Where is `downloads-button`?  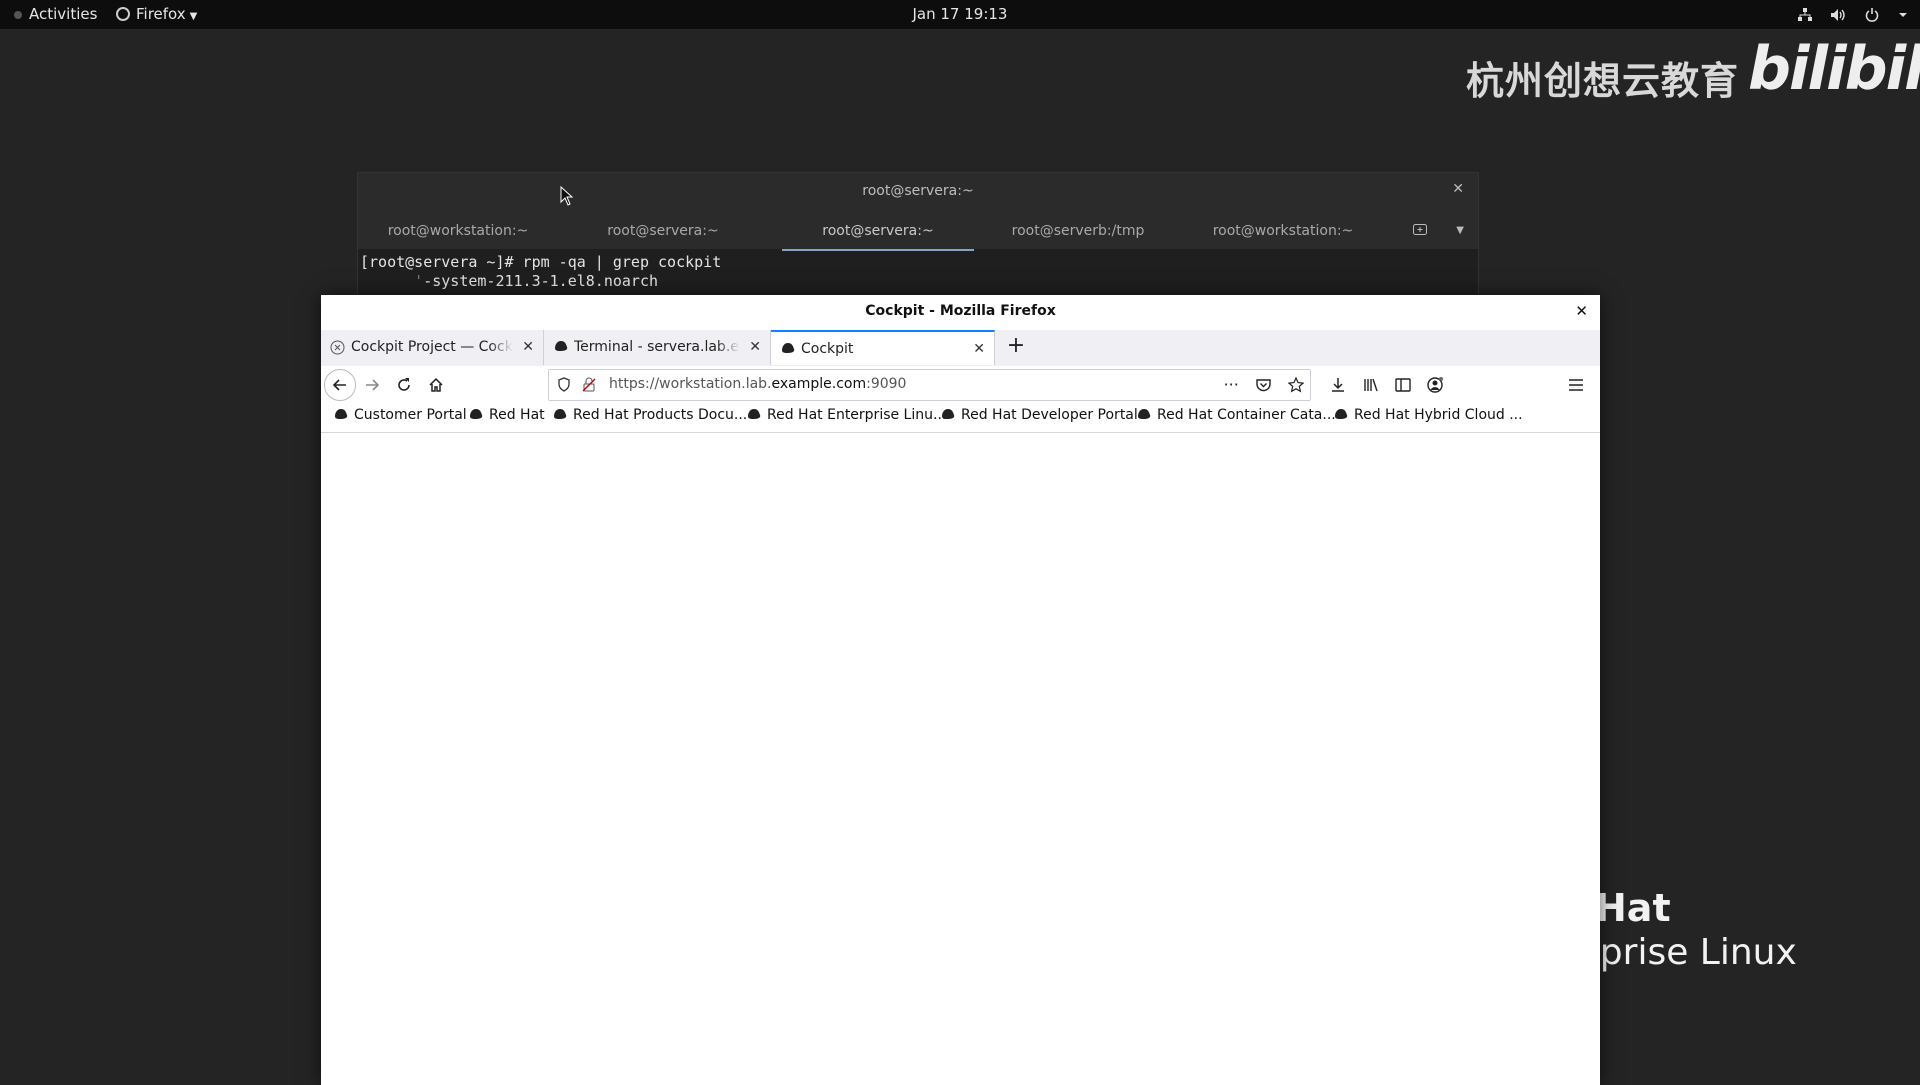
downloads-button is located at coordinates (1338, 385).